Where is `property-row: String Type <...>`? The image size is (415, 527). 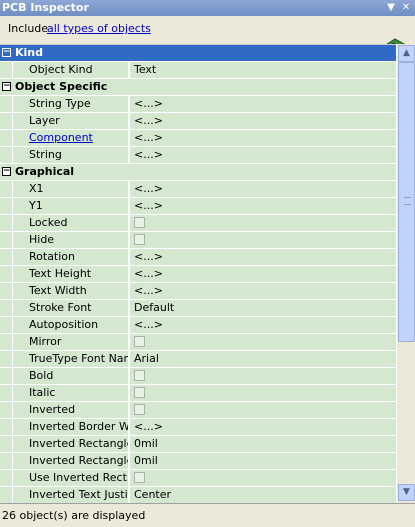
property-row: String Type <...> is located at coordinates (198, 104).